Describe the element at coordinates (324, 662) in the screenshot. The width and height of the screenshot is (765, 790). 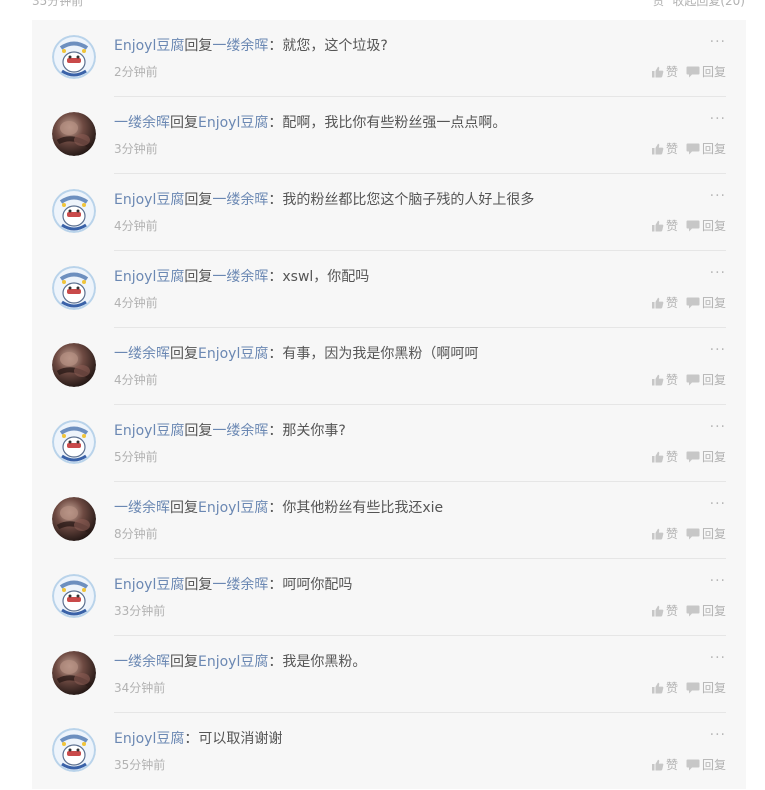
I see `reply-content: 我是你黑粉。` at that location.